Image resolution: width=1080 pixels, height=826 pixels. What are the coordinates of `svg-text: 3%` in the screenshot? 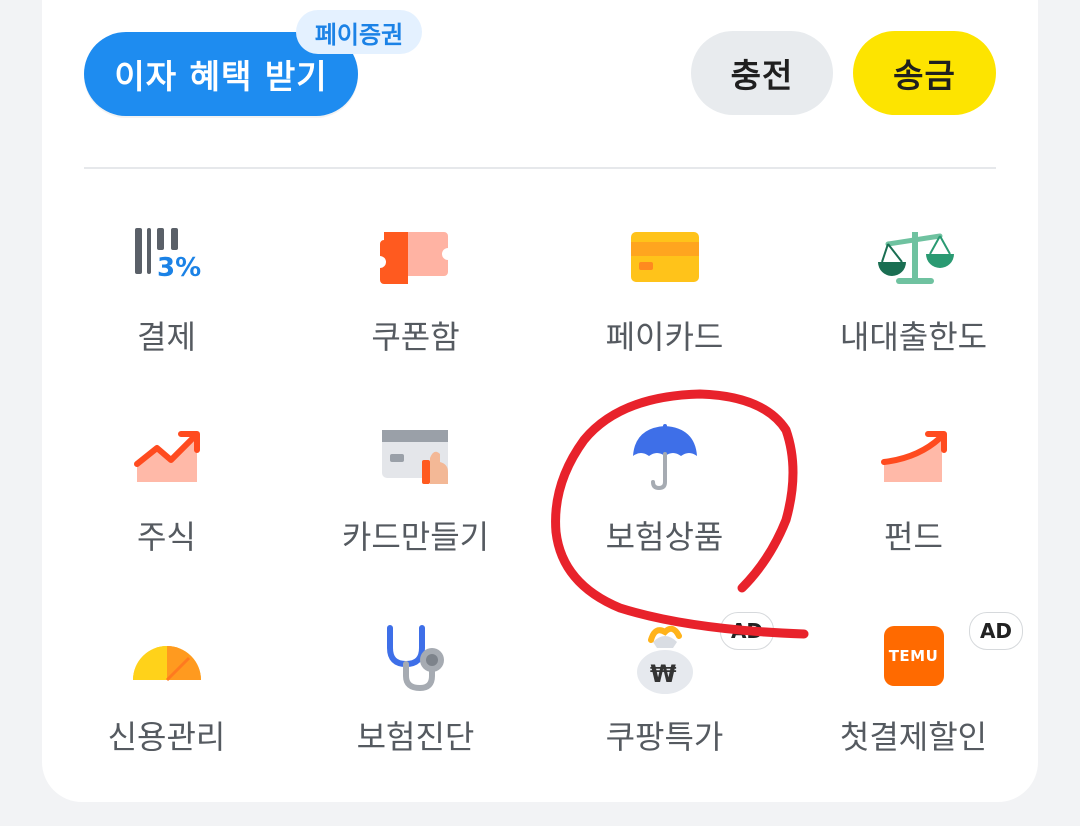 It's located at (179, 268).